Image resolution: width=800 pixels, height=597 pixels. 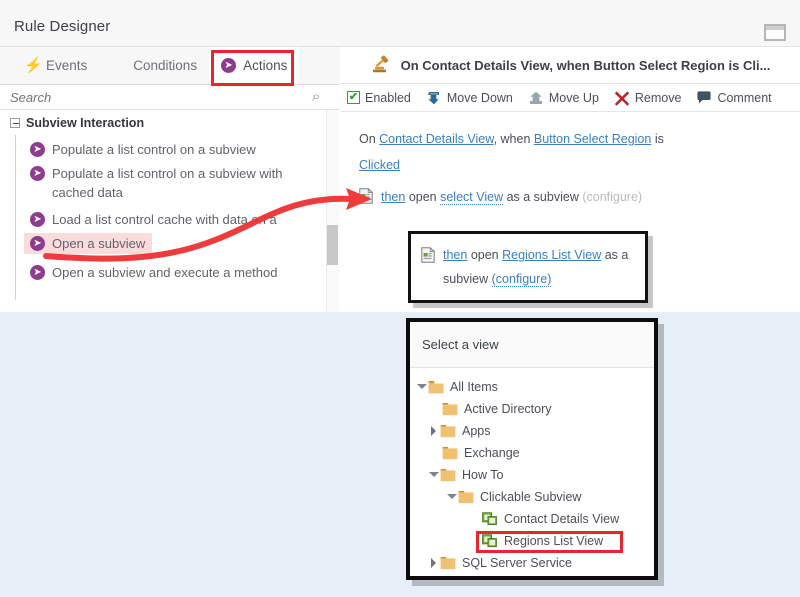 What do you see at coordinates (62, 26) in the screenshot?
I see `page-title: Rule Designer` at bounding box center [62, 26].